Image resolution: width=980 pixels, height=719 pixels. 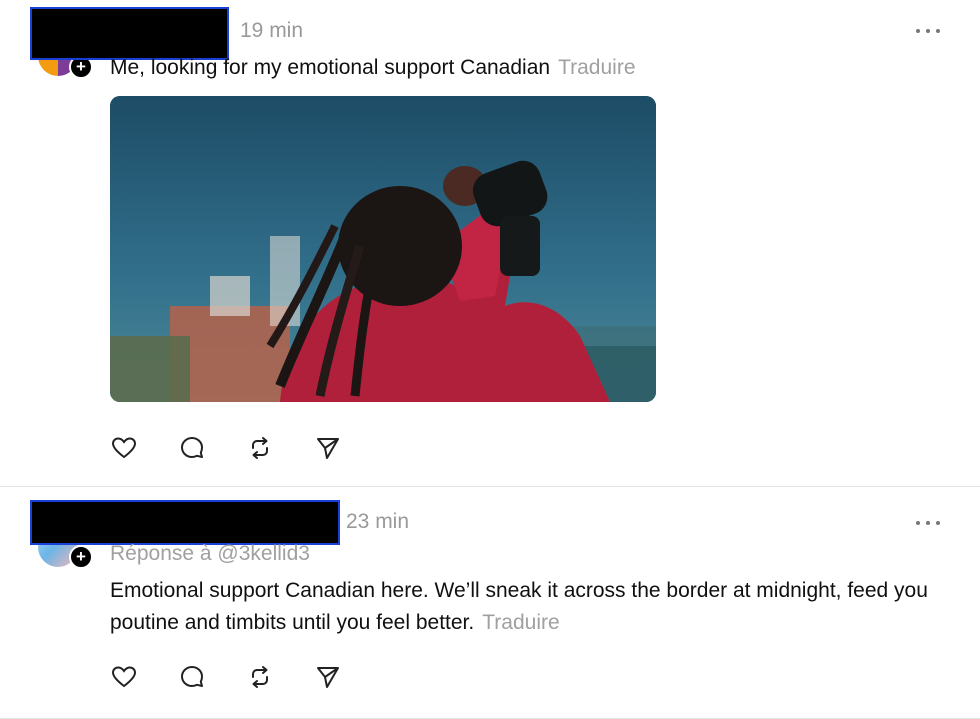 I want to click on post-timestamp: 19 min, so click(x=272, y=30).